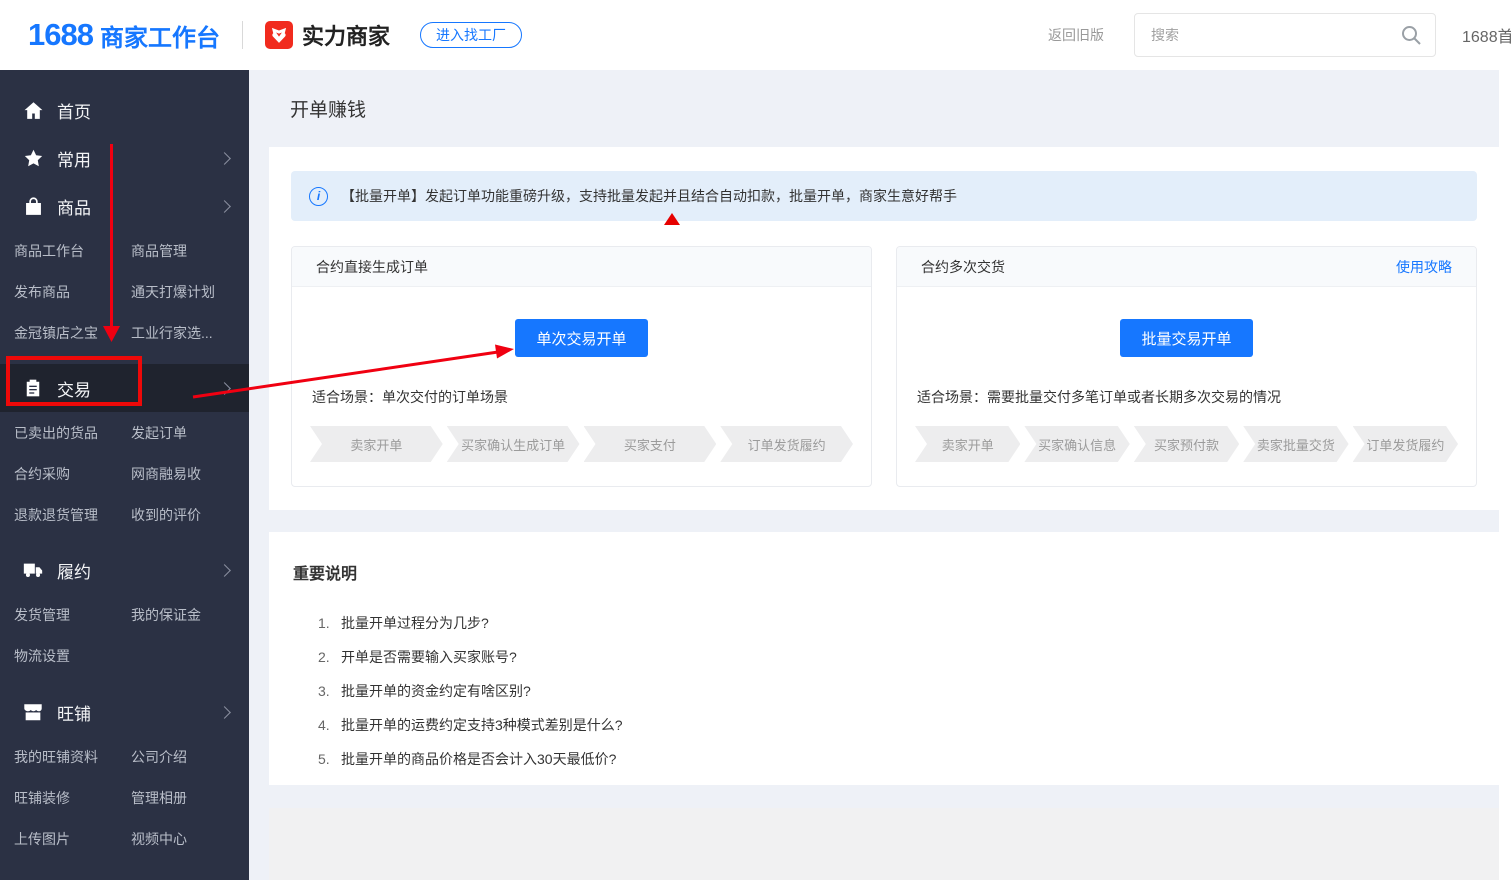  Describe the element at coordinates (1411, 35) in the screenshot. I see `search-icon` at that location.